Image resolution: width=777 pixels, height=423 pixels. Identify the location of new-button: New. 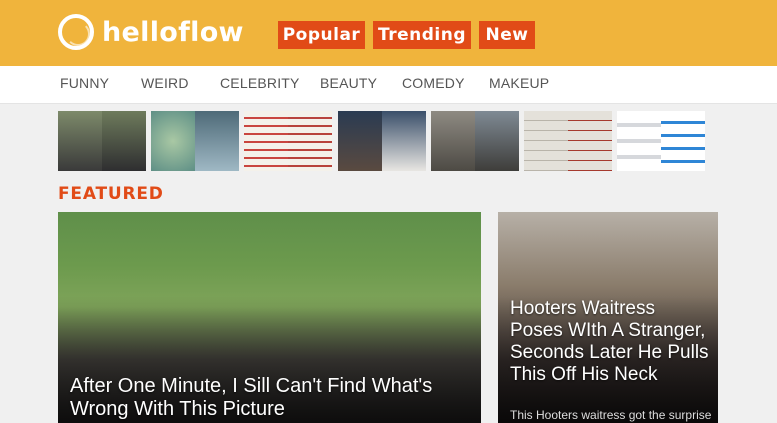
(507, 35).